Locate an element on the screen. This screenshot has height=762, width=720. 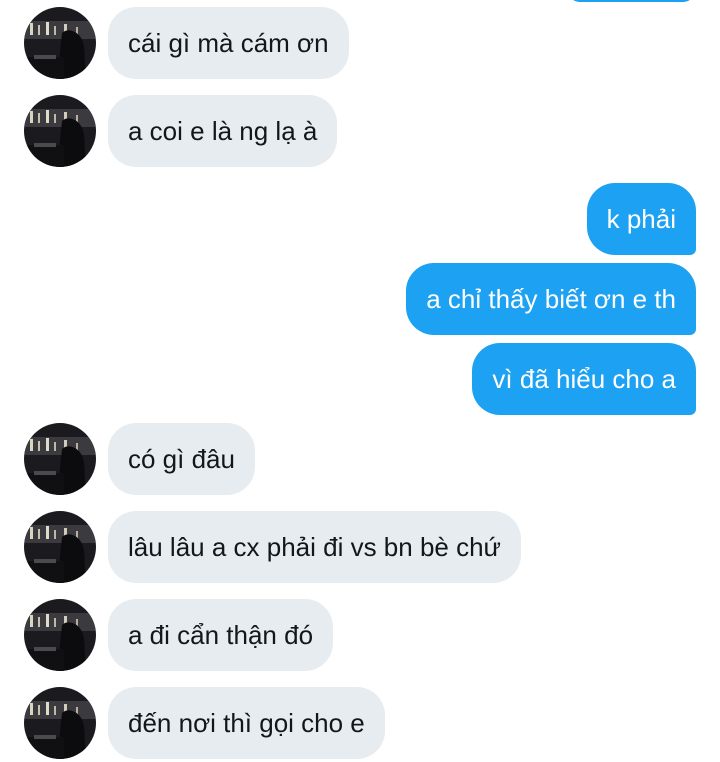
outgoing-message-bubble: vì đã hiểu cho a is located at coordinates (584, 379).